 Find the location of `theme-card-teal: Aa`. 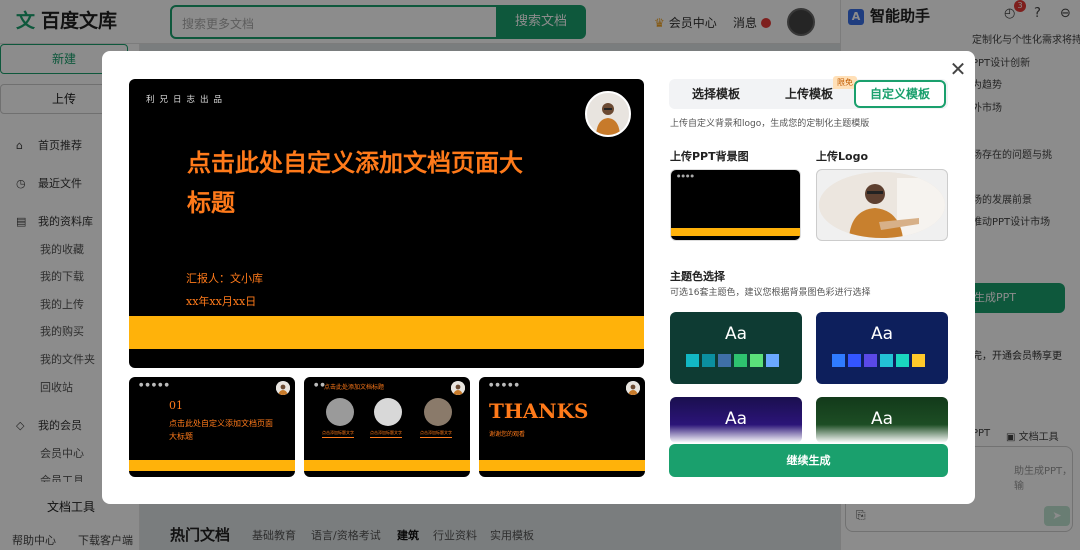

theme-card-teal: Aa is located at coordinates (736, 348).